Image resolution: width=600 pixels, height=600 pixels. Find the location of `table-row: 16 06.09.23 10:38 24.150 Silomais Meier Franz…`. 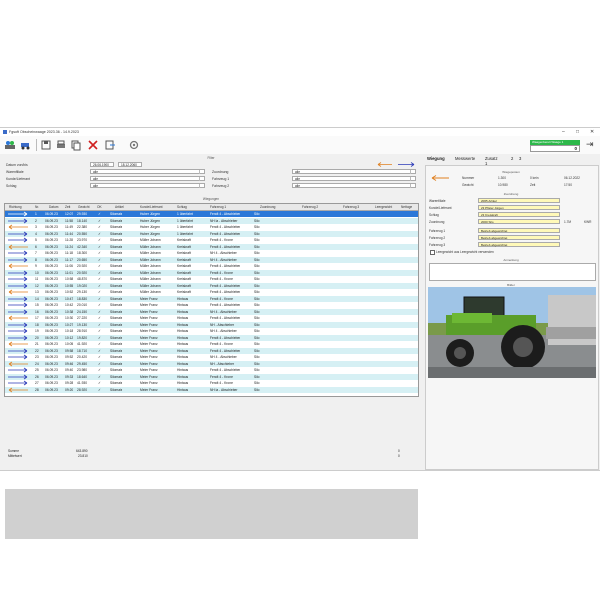

table-row: 16 06.09.23 10:38 24.150 Silomais Meier Franz… is located at coordinates (211, 311).